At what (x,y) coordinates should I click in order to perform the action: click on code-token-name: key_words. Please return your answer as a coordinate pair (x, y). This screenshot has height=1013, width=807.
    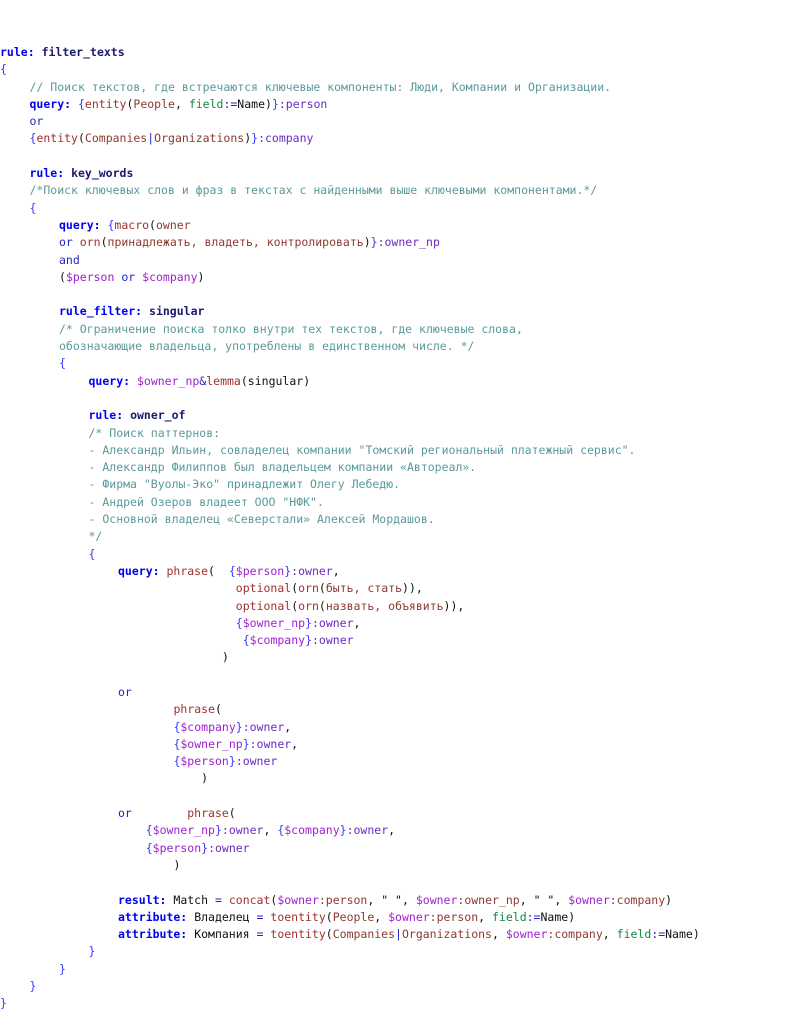
    Looking at the image, I should click on (102, 173).